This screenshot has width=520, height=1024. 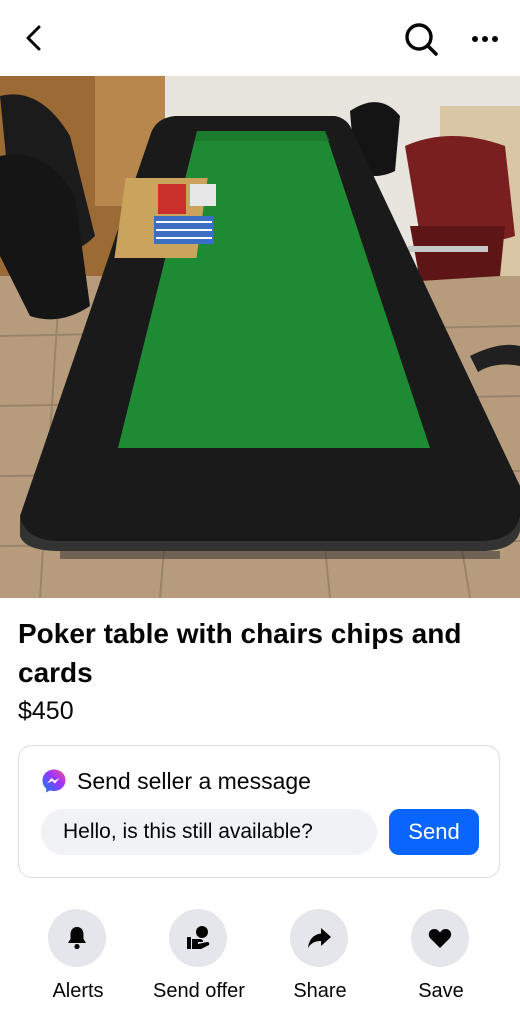 I want to click on share-icon-circle, so click(x=319, y=938).